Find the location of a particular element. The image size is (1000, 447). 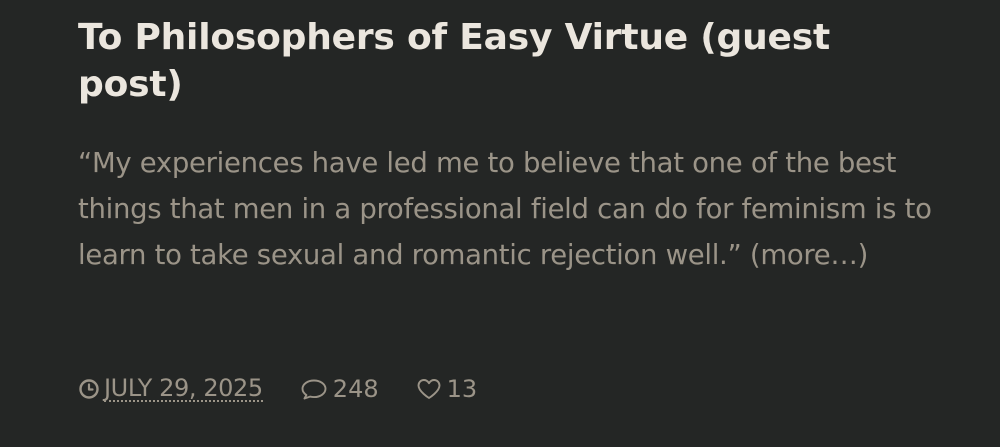

comments-count: 248 is located at coordinates (355, 389).